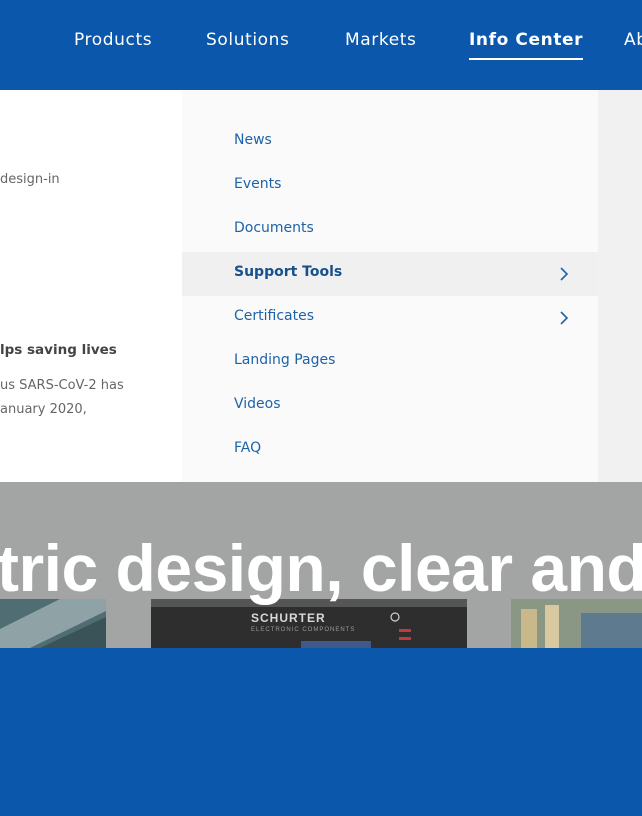  What do you see at coordinates (285, 360) in the screenshot?
I see `menu-item-label: Landing Pages` at bounding box center [285, 360].